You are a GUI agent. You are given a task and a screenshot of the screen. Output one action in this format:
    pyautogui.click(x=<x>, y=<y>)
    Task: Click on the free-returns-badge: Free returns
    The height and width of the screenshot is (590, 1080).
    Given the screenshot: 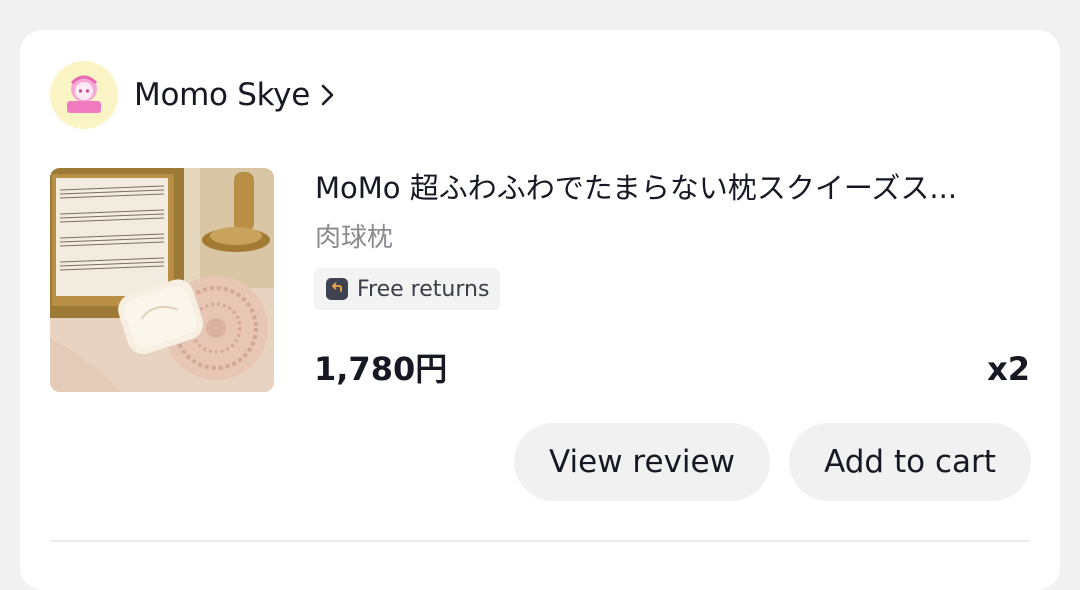 What is the action you would take?
    pyautogui.click(x=407, y=289)
    